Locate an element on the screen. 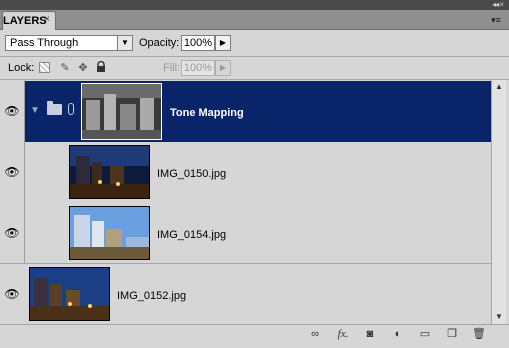 The image size is (509, 348). opacity-label: Opacity: is located at coordinates (159, 43).